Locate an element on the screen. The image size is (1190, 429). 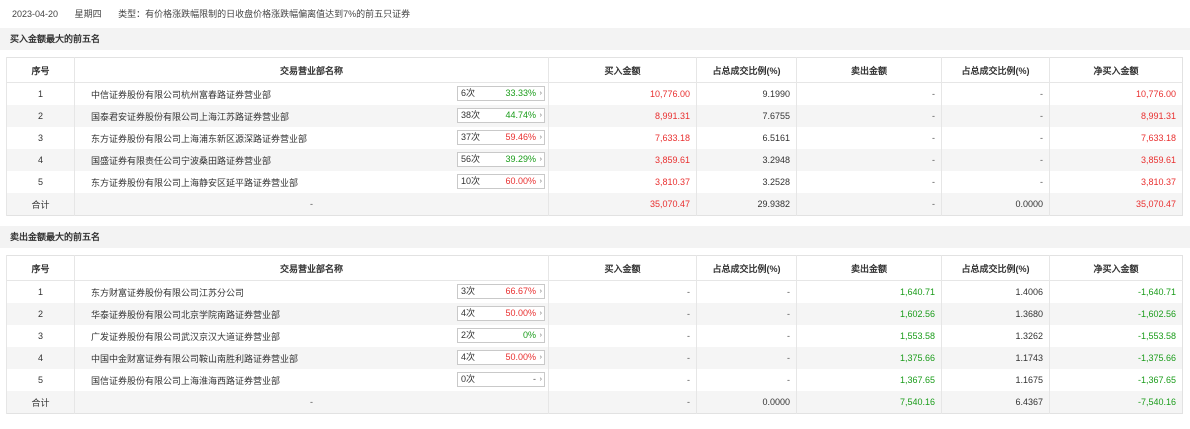
dept-cell: 国泰君安证券股份有限公司上海江苏路证券营业部 38次 44.74% › is located at coordinates (311, 116).